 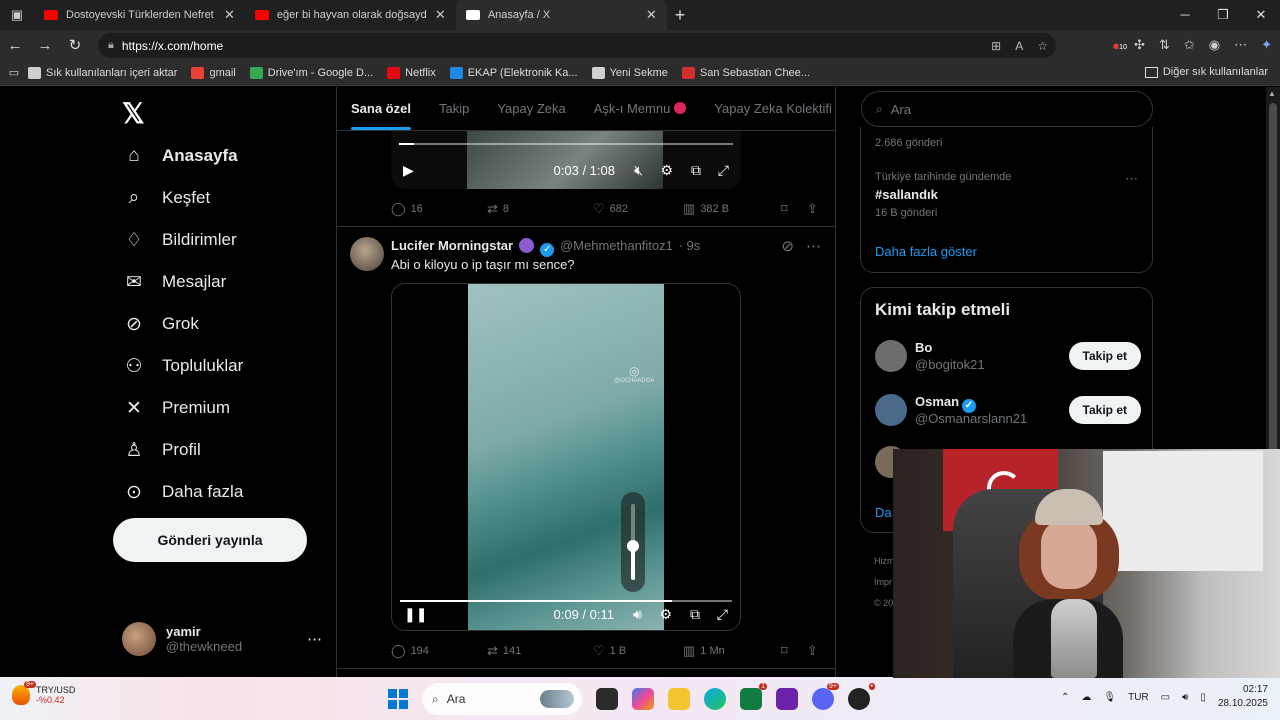 I want to click on follow-button: Takip et, so click(x=1104, y=356).